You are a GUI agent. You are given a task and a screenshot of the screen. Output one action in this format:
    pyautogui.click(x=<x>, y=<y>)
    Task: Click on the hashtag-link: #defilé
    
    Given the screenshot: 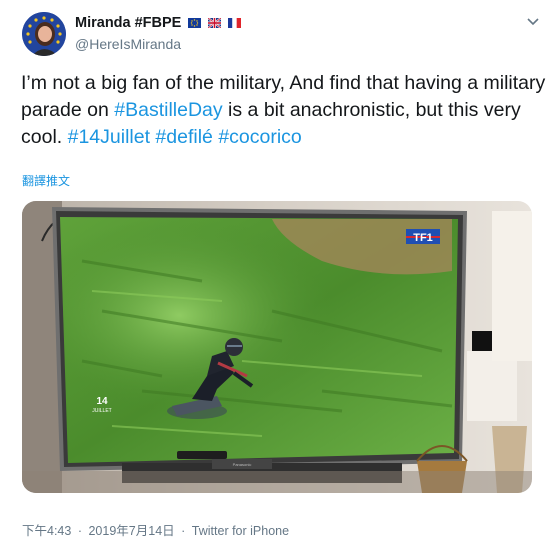 What is the action you would take?
    pyautogui.click(x=183, y=137)
    